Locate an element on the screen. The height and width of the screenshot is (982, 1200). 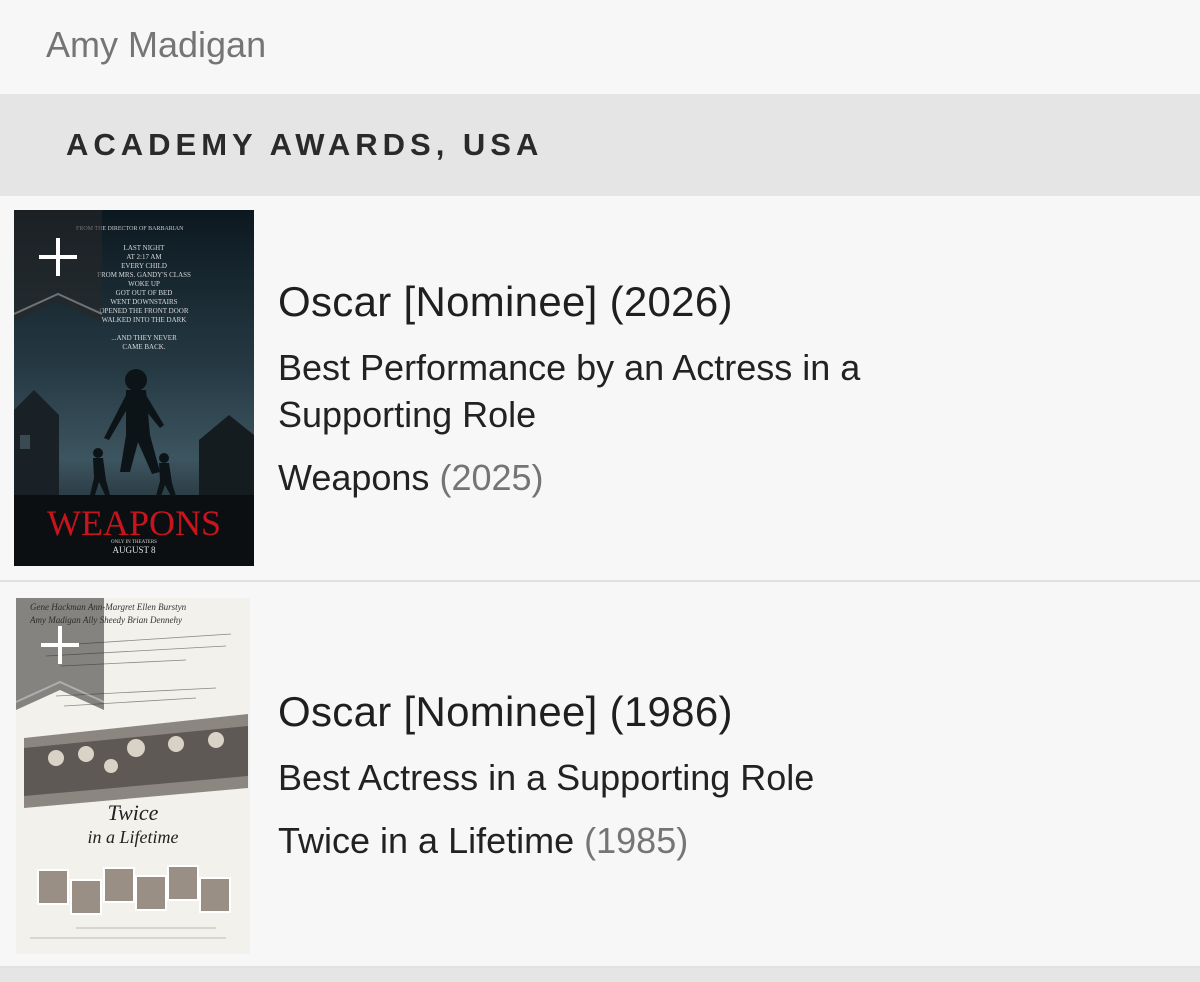
poster-tagline-line: GOT OUT OF BED is located at coordinates (144, 293).